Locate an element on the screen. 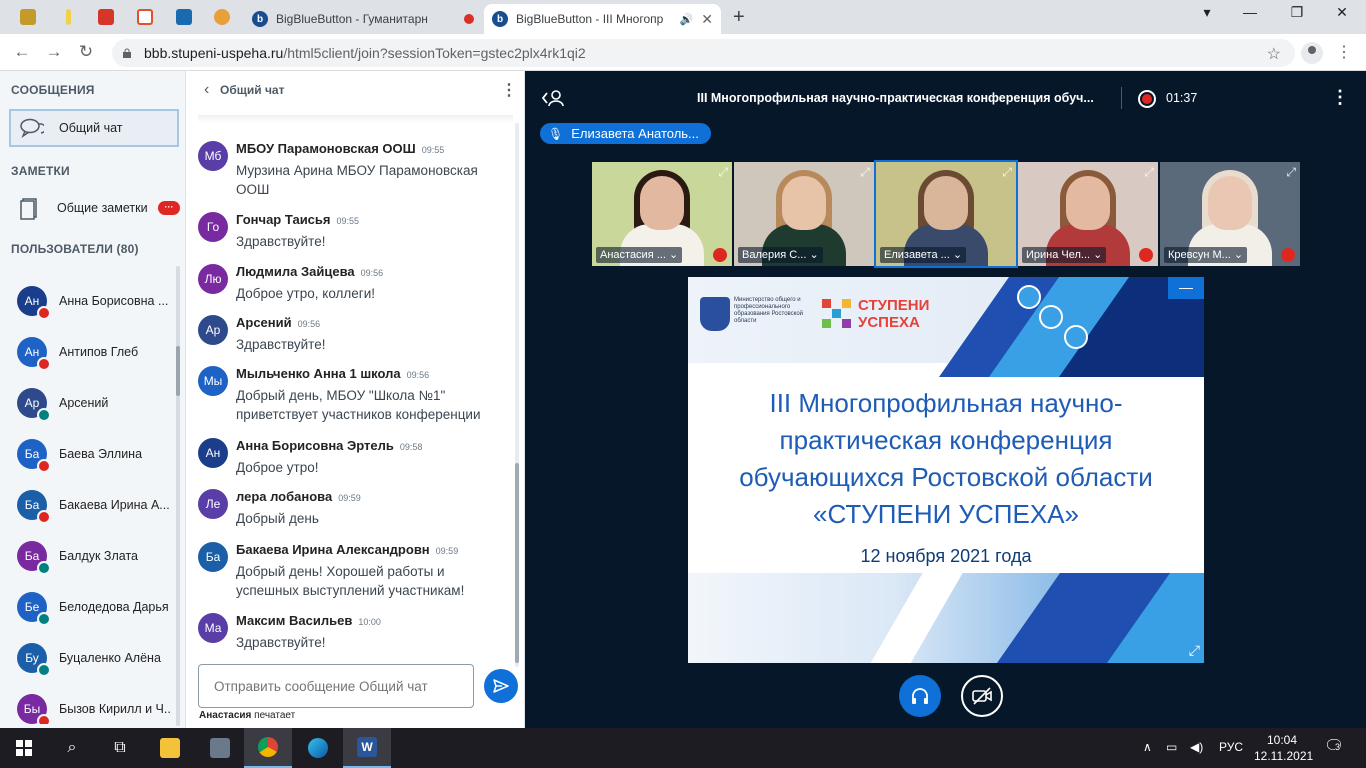 This screenshot has width=1366, height=768. headphones-icon is located at coordinates (920, 696).